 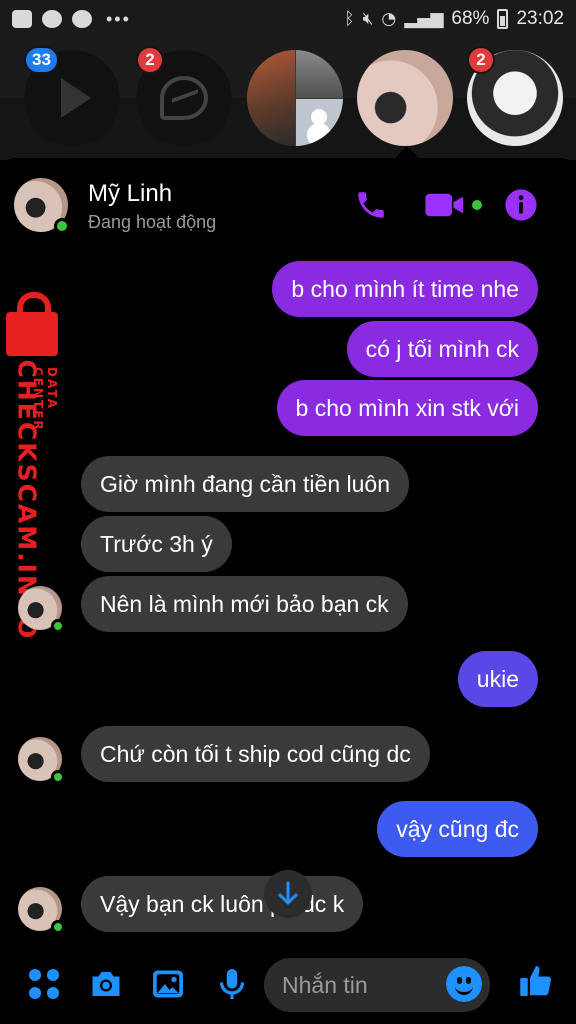 I want to click on message-input-placeholder: Nhắn tin, so click(x=325, y=984).